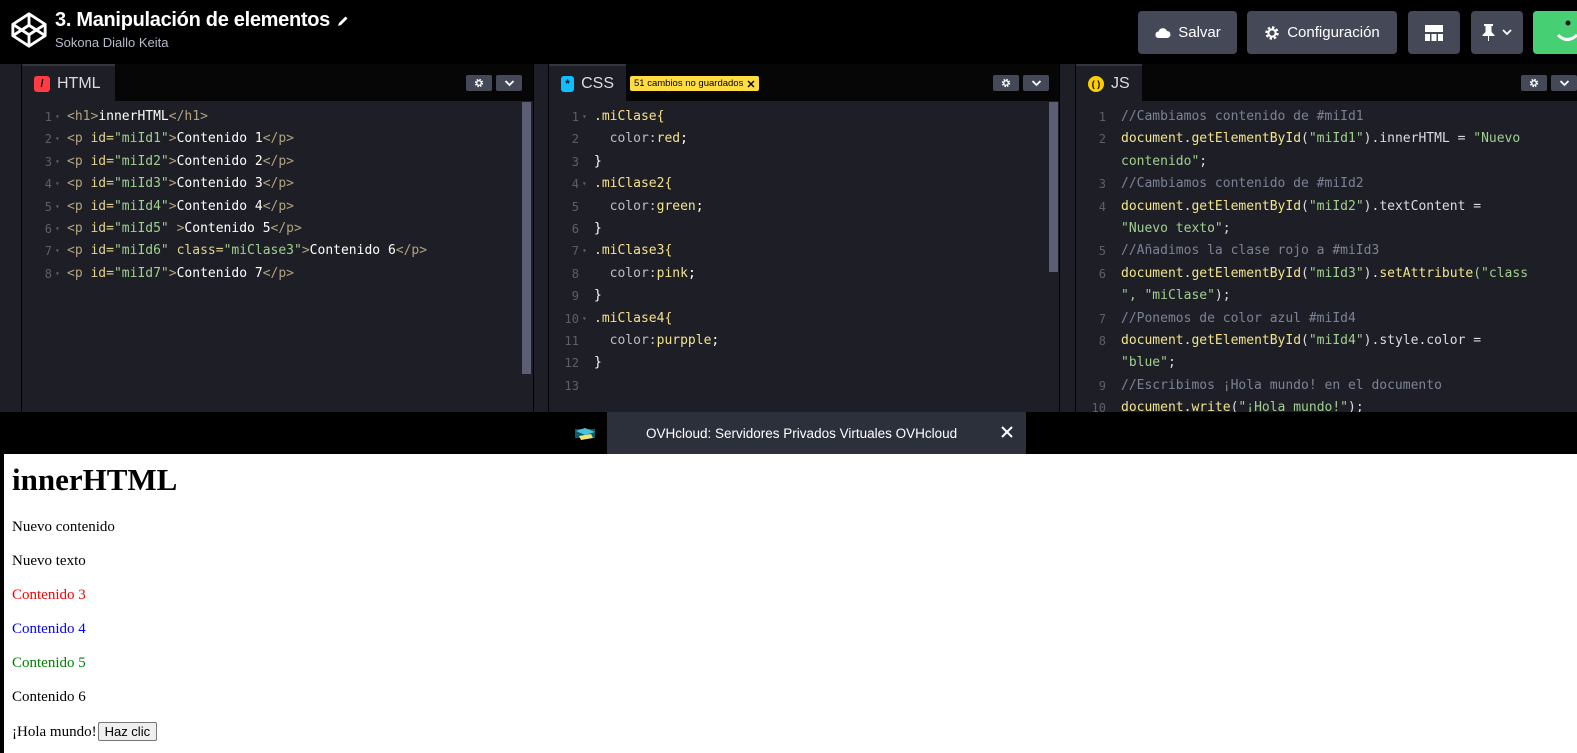 The height and width of the screenshot is (753, 1577). What do you see at coordinates (1326, 82) in the screenshot?
I see `js-editor-header: ( ) JS` at bounding box center [1326, 82].